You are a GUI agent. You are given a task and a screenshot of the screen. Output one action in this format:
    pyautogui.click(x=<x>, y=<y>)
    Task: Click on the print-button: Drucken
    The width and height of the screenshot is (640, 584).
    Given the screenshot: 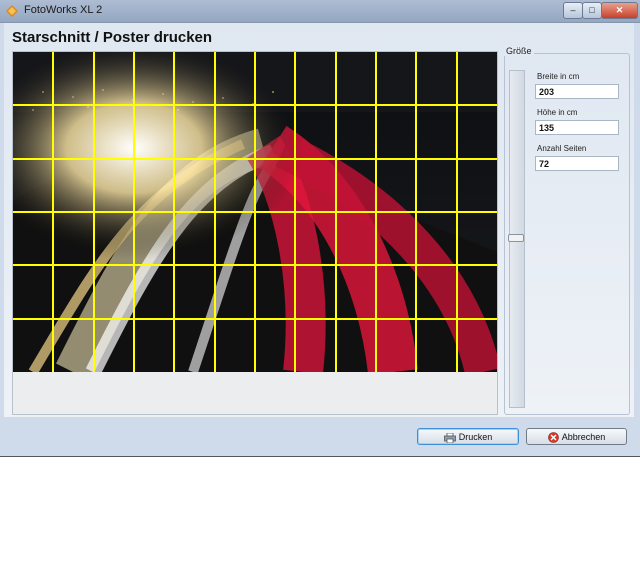 What is the action you would take?
    pyautogui.click(x=468, y=436)
    